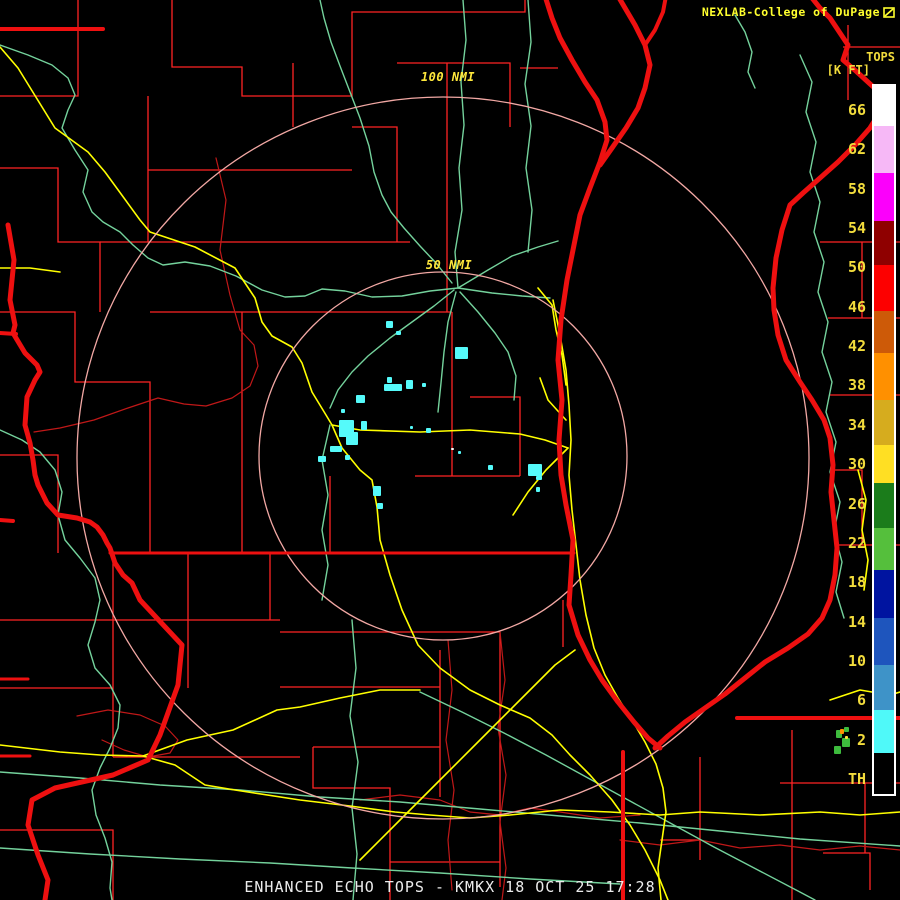 This screenshot has height=900, width=900. What do you see at coordinates (856, 228) in the screenshot?
I see `colorbar-tick-label: 54` at bounding box center [856, 228].